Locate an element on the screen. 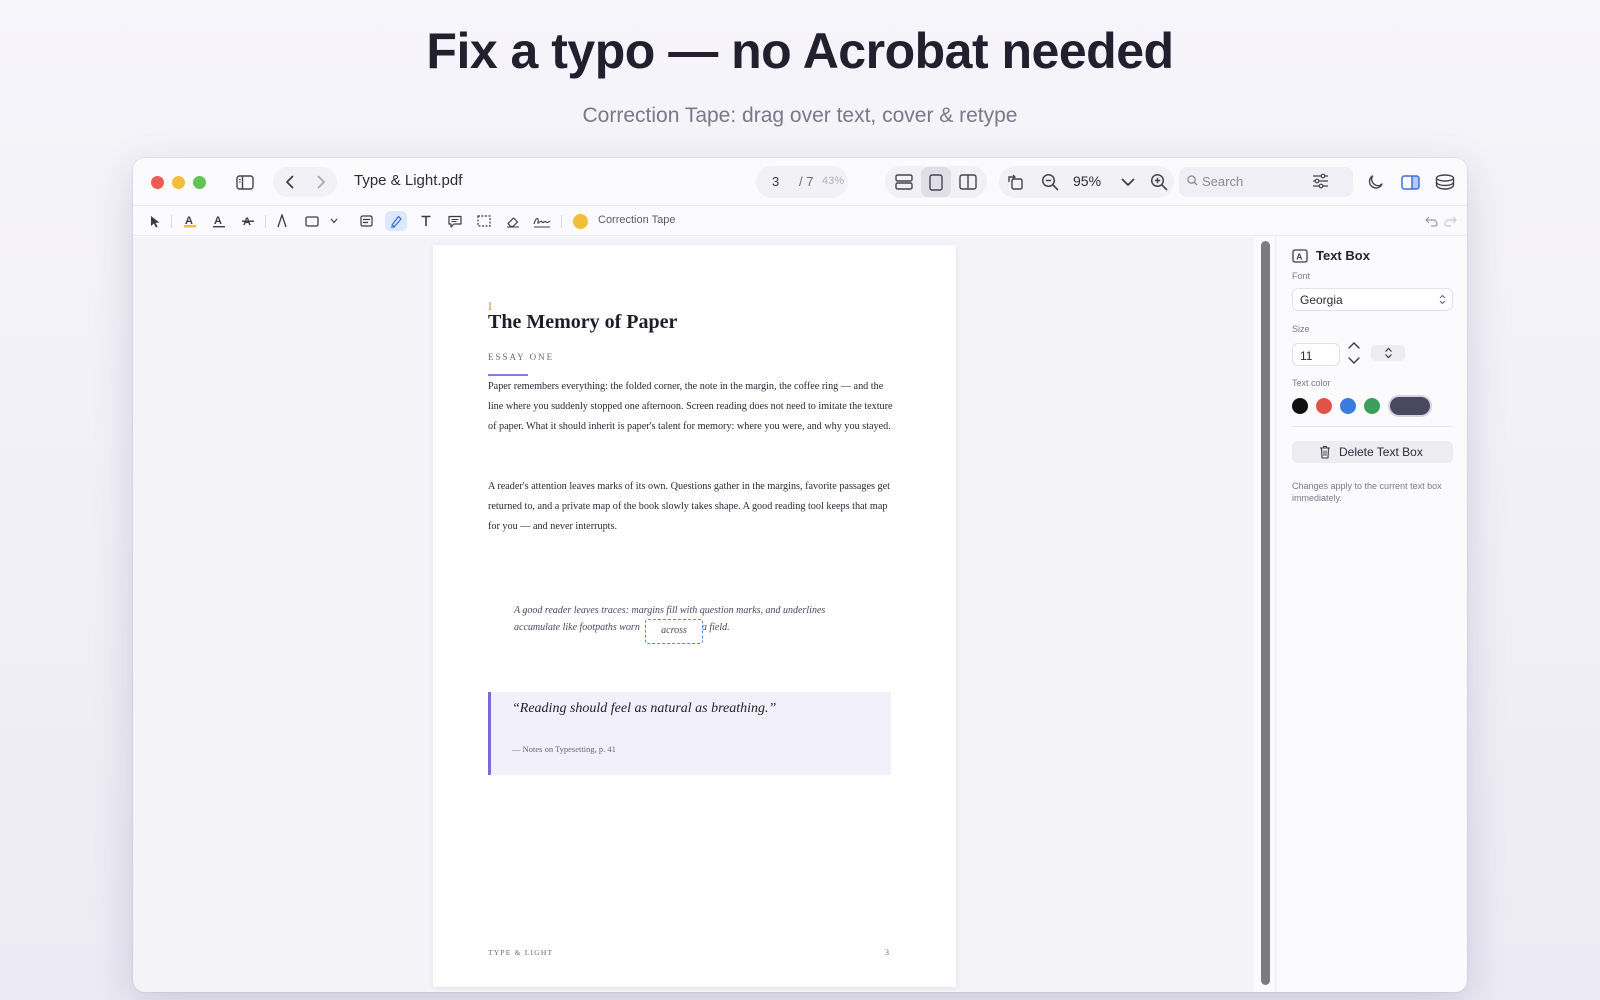 This screenshot has height=1000, width=1600. single-page-view-icon is located at coordinates (936, 182).